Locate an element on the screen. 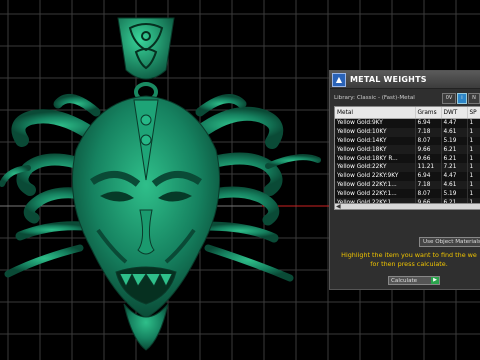 This screenshot has height=360, width=480. table-header-row: Metal Grams DWT SP is located at coordinates (407, 113).